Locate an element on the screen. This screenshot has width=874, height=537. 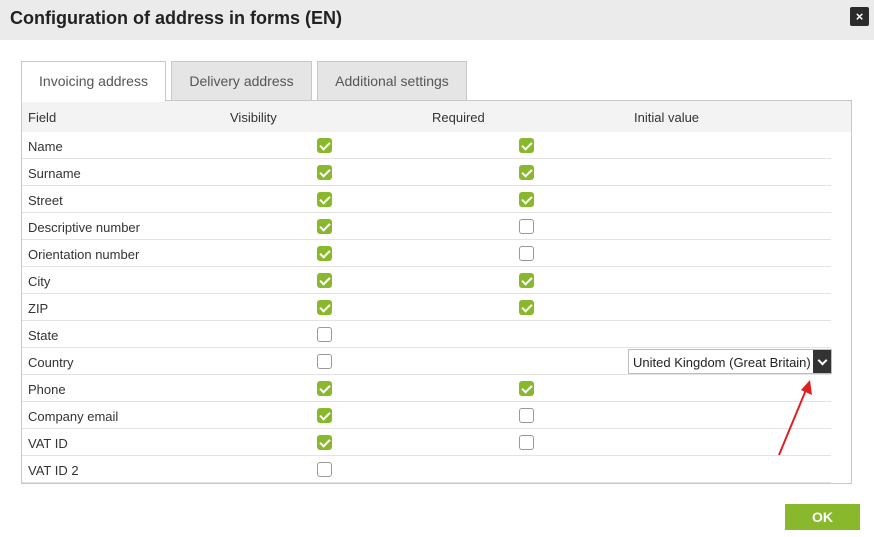
tab-additional-settings: Additional settings is located at coordinates (392, 81).